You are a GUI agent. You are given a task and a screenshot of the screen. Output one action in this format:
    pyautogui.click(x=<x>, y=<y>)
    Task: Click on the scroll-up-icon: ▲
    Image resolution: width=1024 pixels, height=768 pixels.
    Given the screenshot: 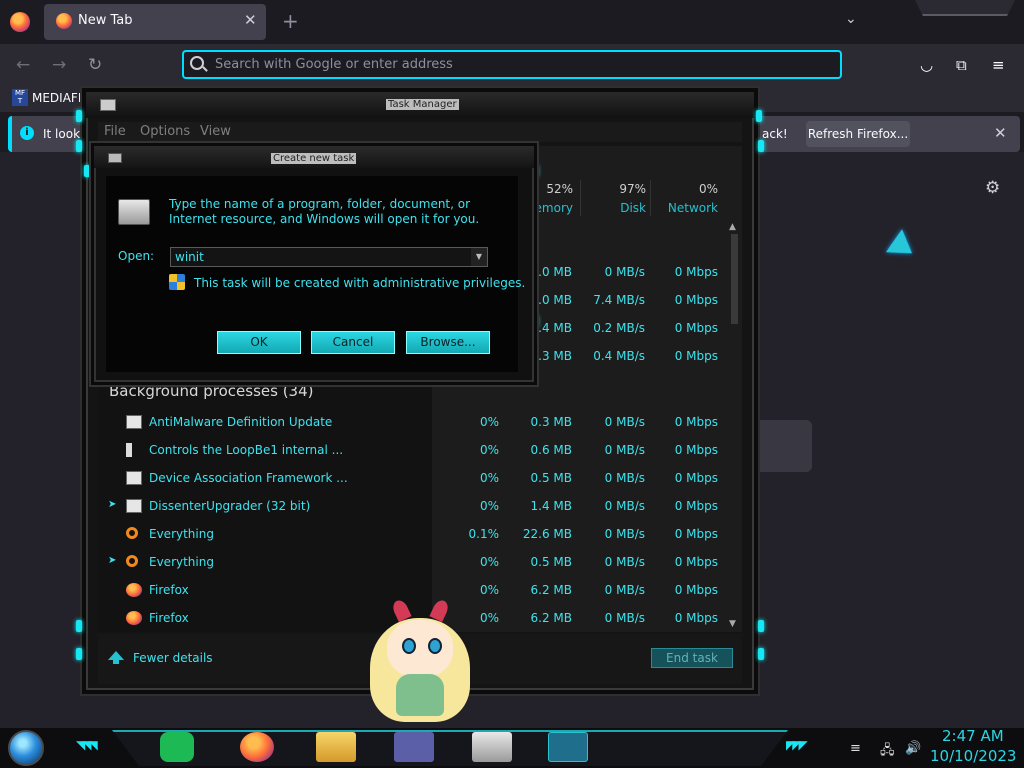 What is the action you would take?
    pyautogui.click(x=732, y=227)
    